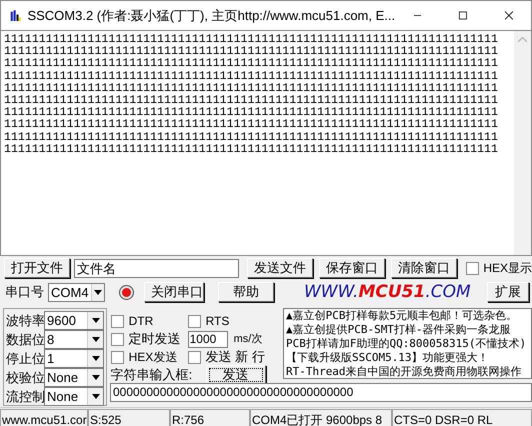 The image size is (532, 426). Describe the element at coordinates (25, 377) in the screenshot. I see `setting-label: 校验位` at that location.